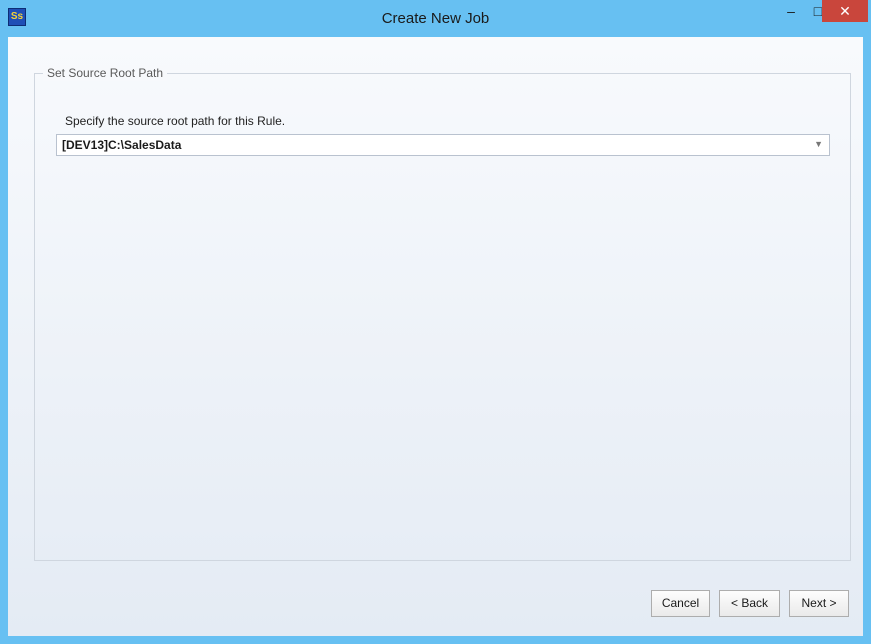 Image resolution: width=871 pixels, height=644 pixels. Describe the element at coordinates (680, 603) in the screenshot. I see `cancel-button: Cancel` at that location.